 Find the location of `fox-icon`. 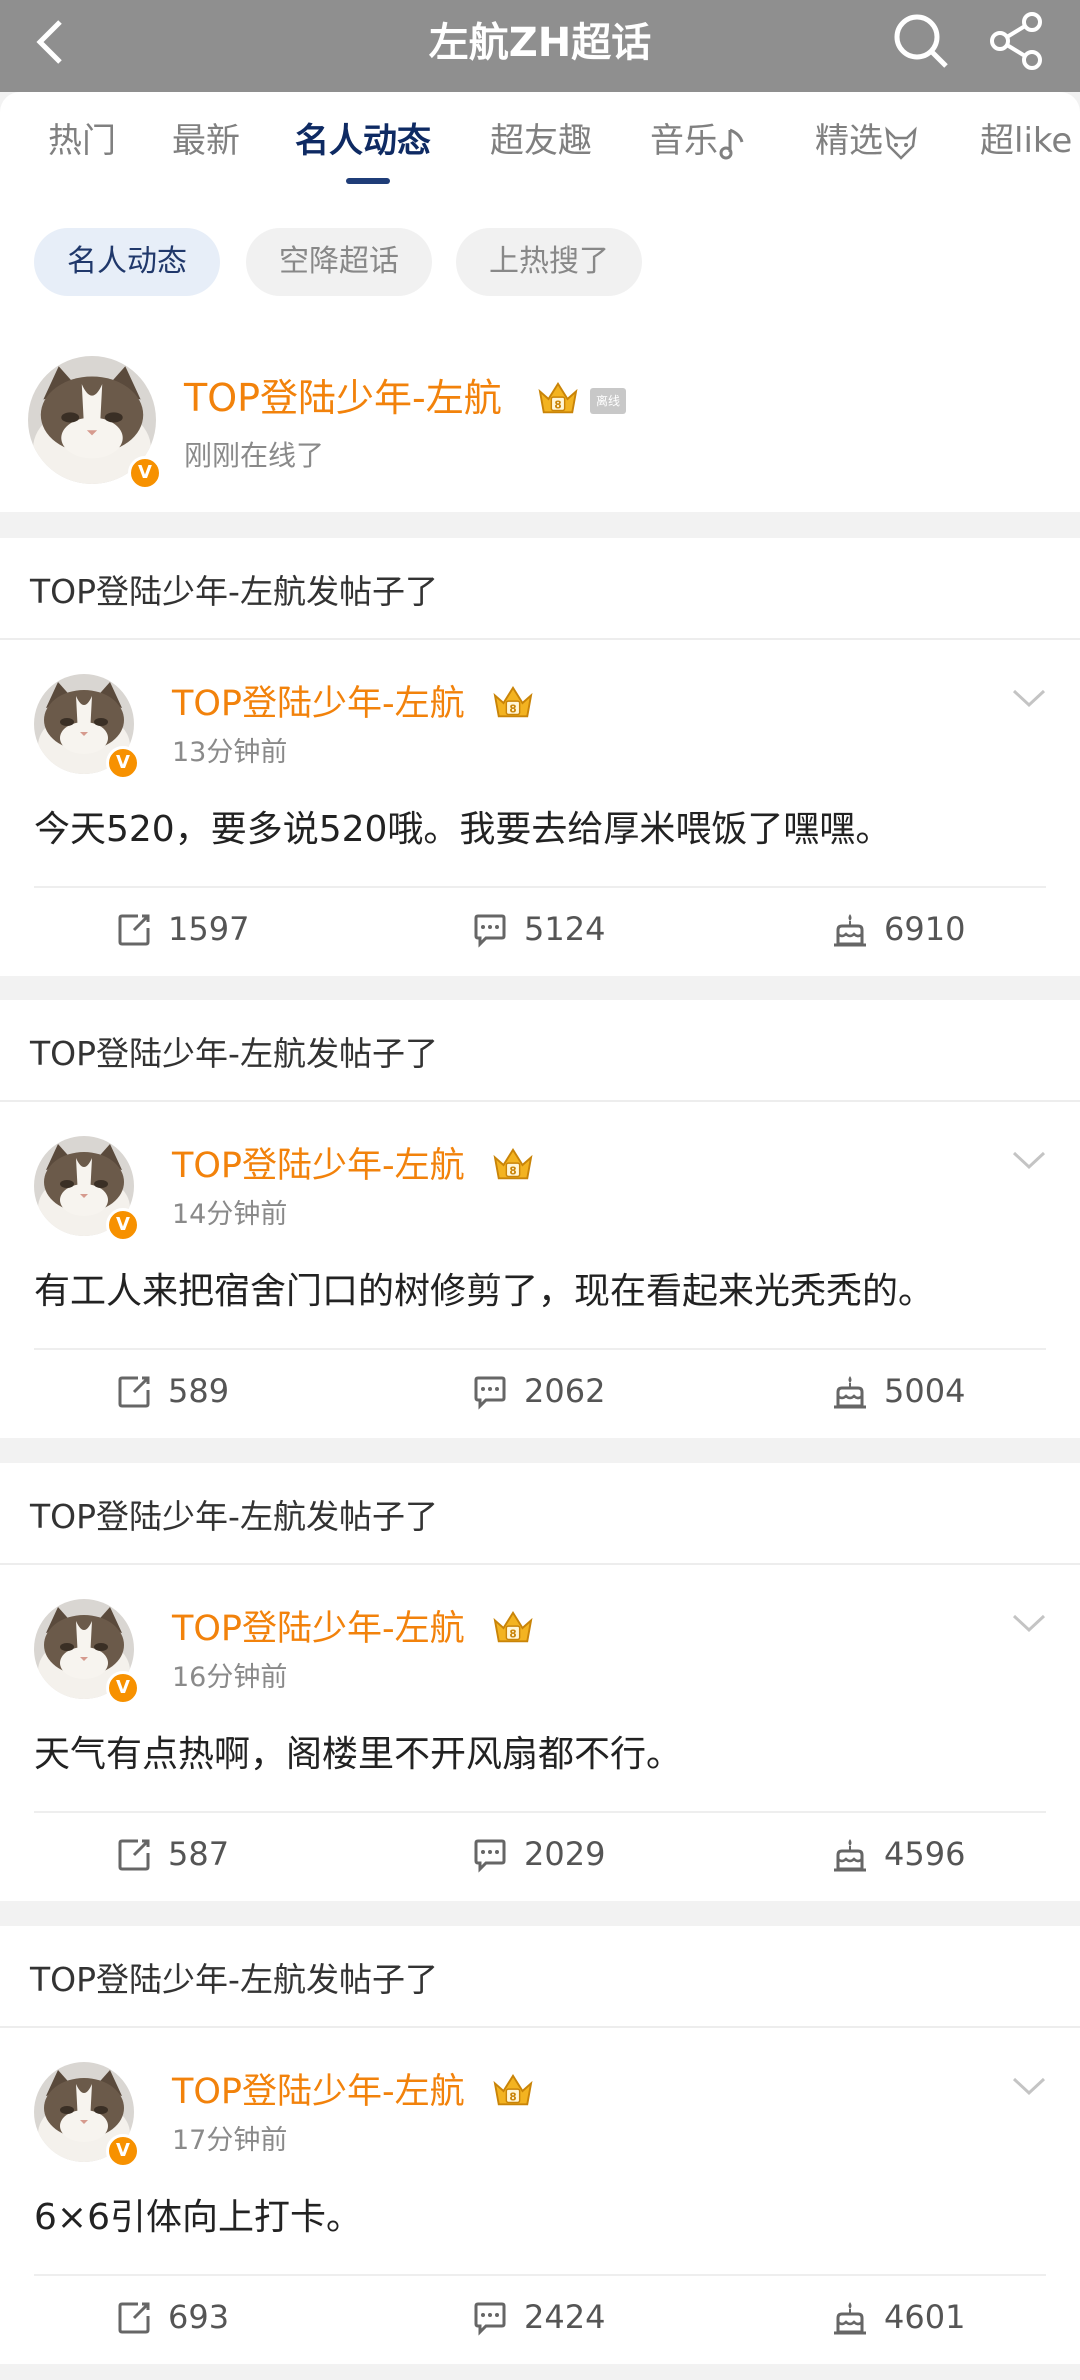

fox-icon is located at coordinates (901, 143).